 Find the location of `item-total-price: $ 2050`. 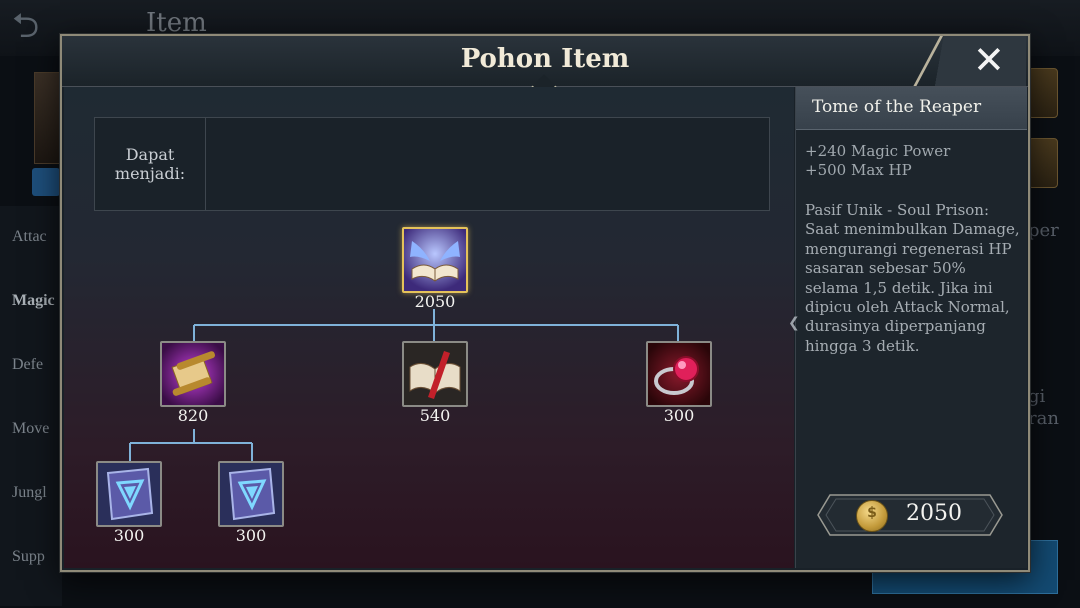

item-total-price: $ 2050 is located at coordinates (910, 515).